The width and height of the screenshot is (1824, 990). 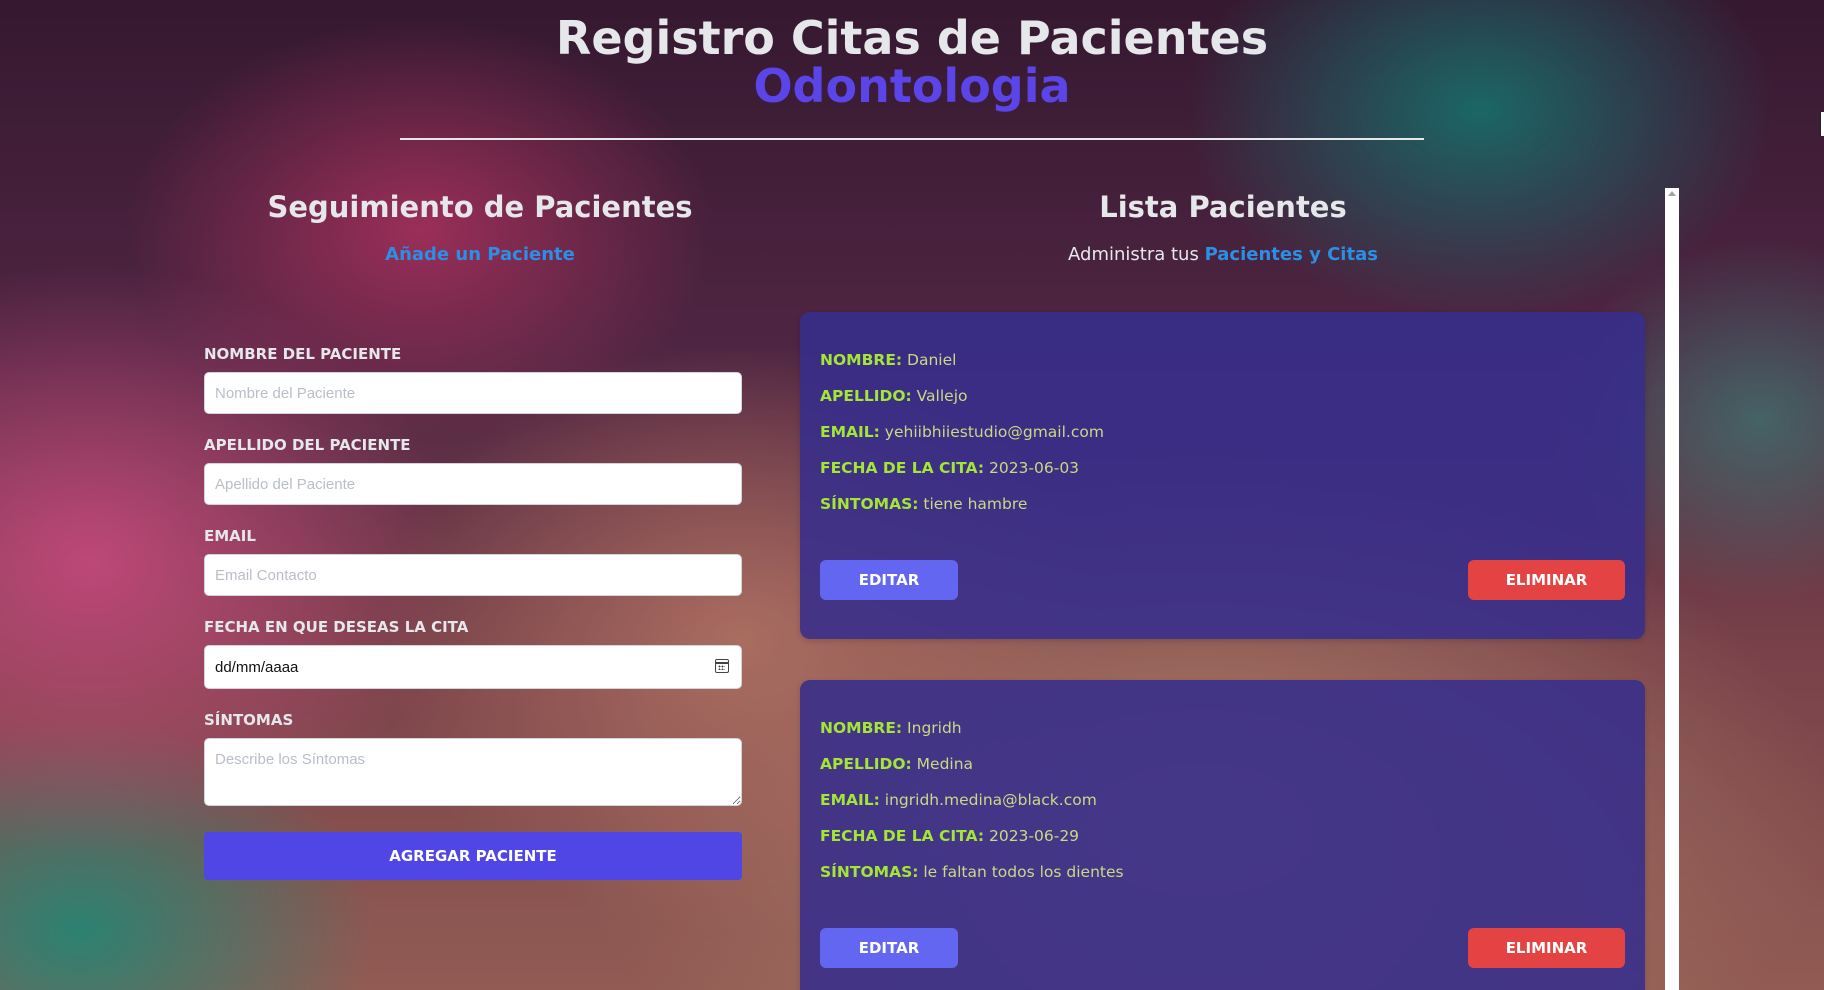 I want to click on fecha-label: FECHA EN QUE DESEAS LA CITA, so click(x=336, y=627).